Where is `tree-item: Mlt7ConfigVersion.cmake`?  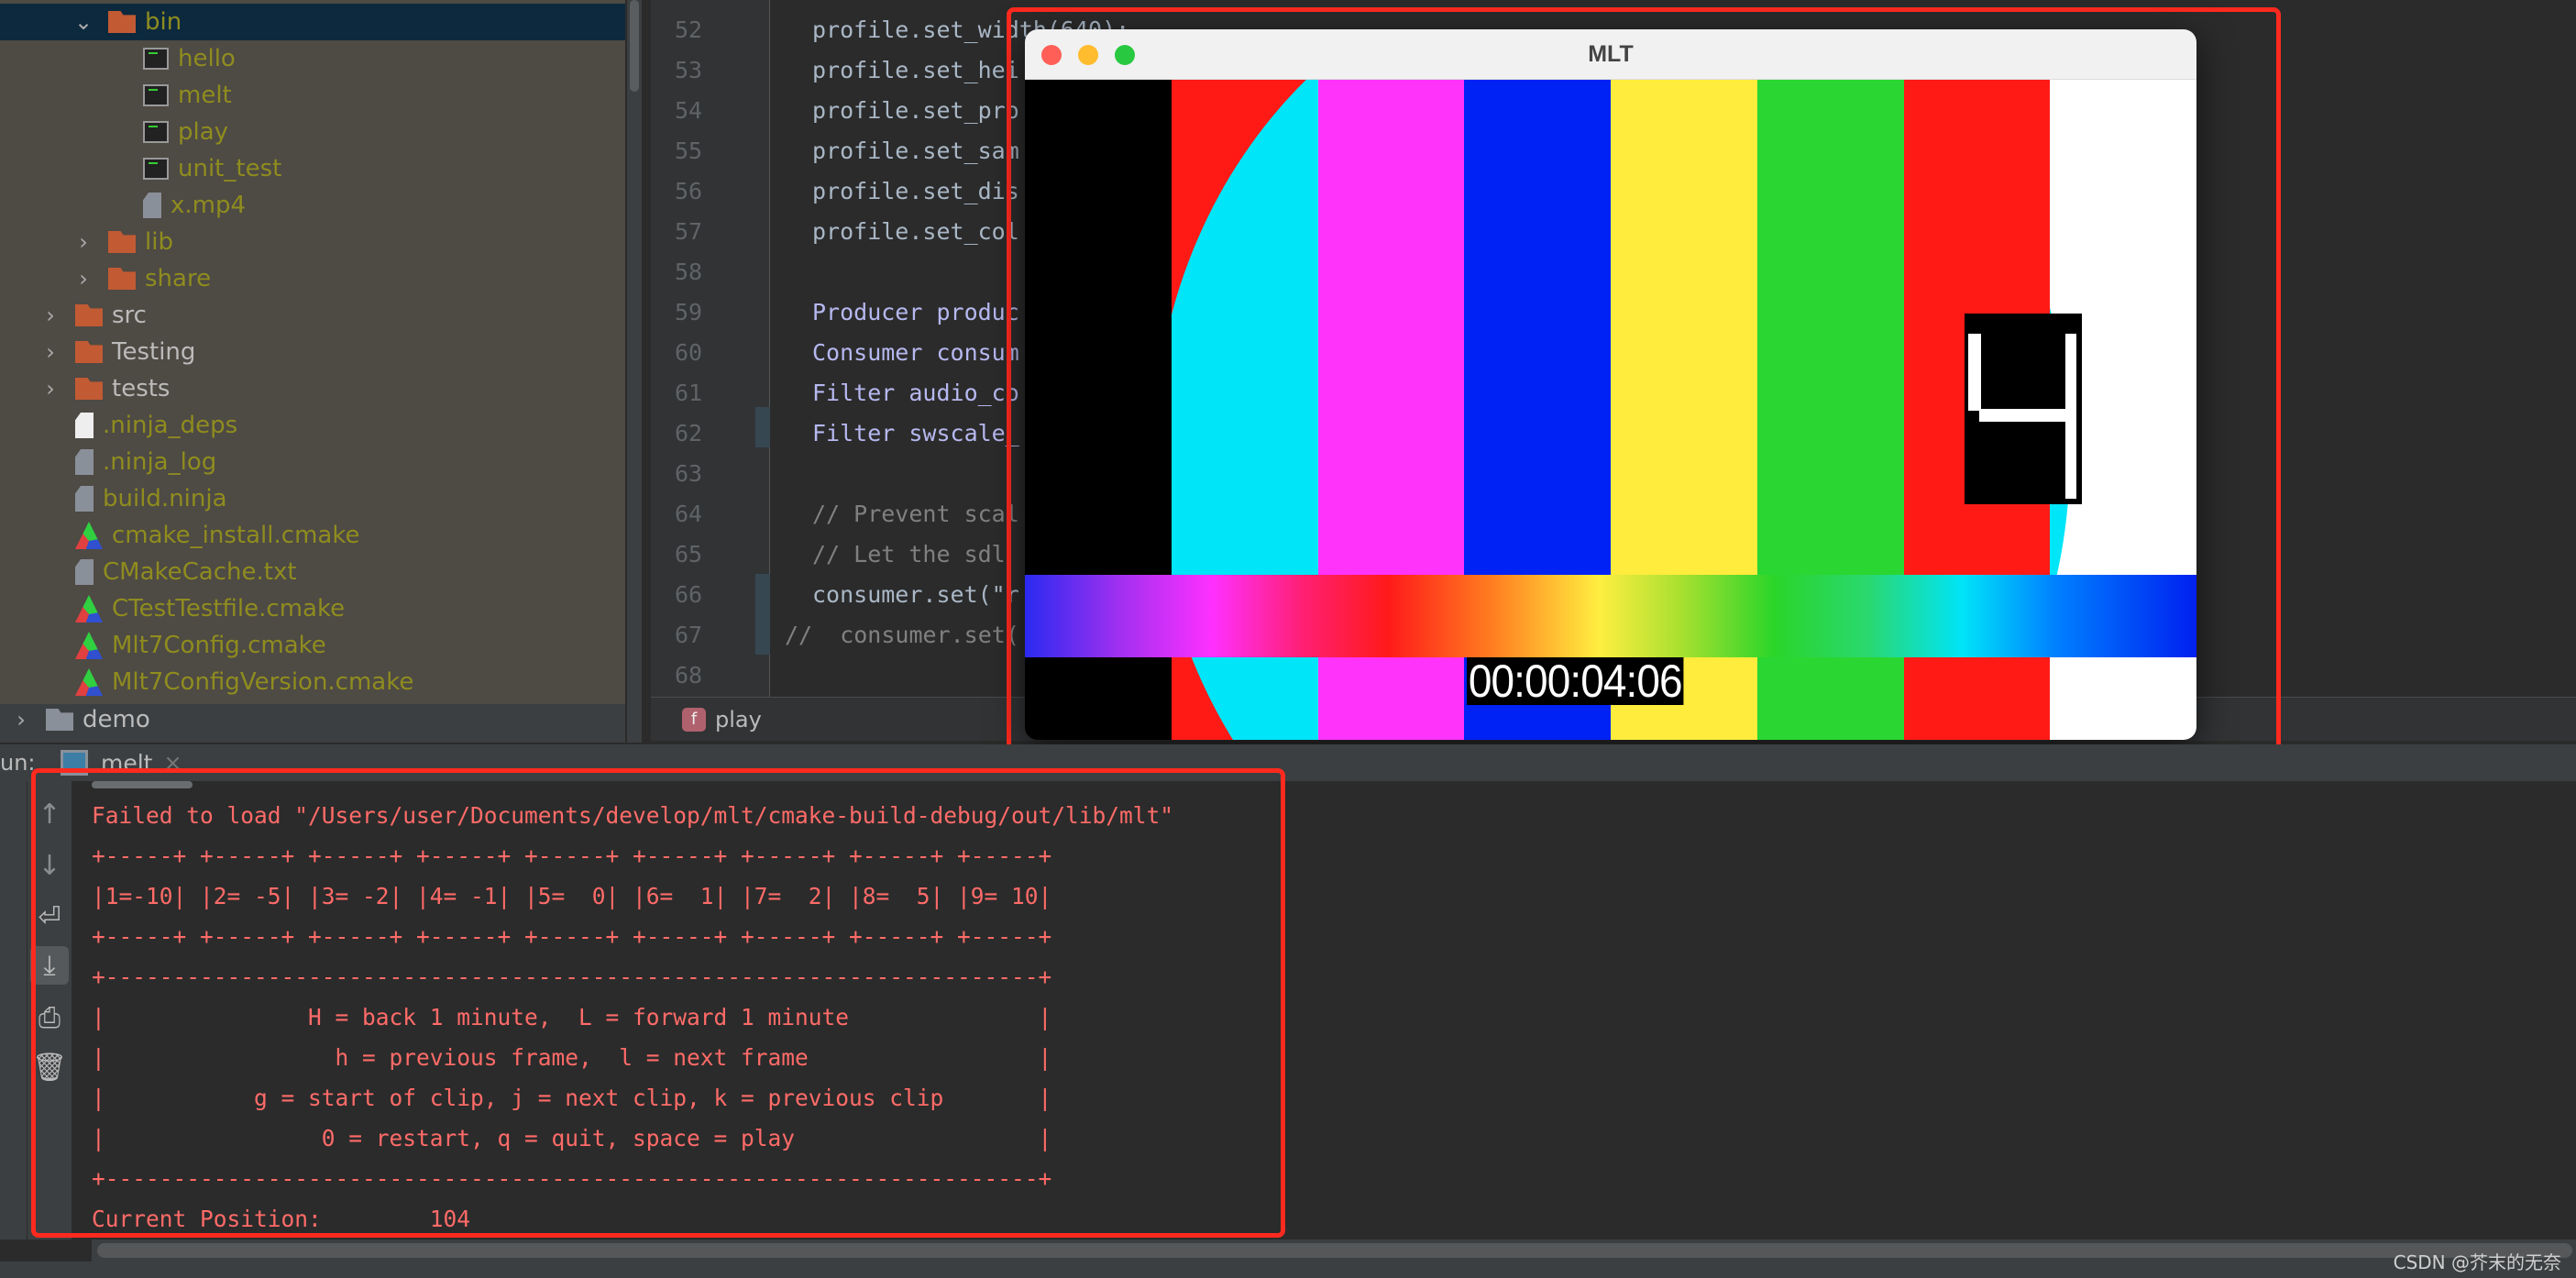
tree-item: Mlt7ConfigVersion.cmake is located at coordinates (312, 682).